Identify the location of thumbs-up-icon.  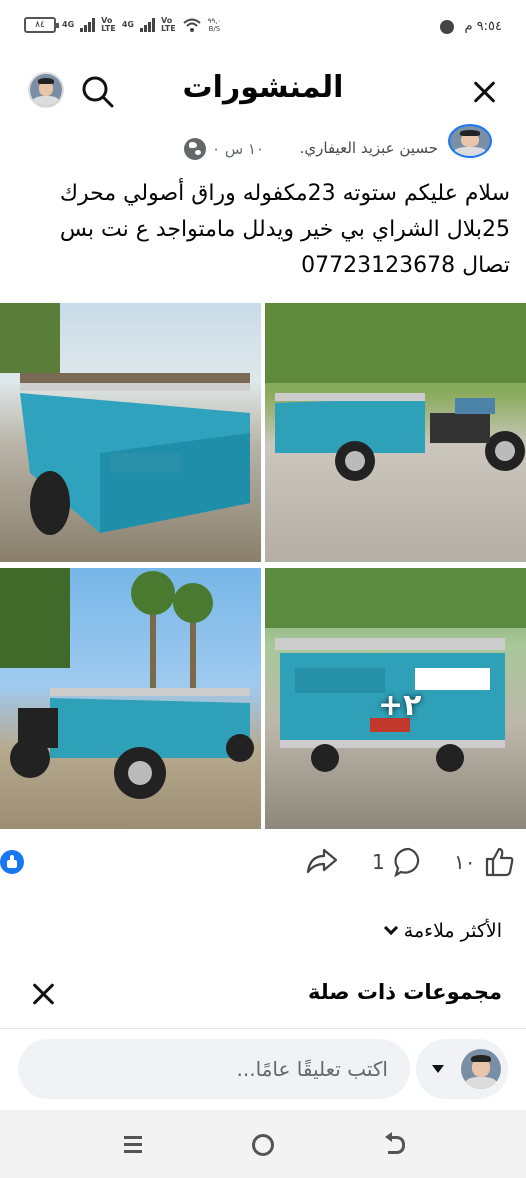
(500, 862).